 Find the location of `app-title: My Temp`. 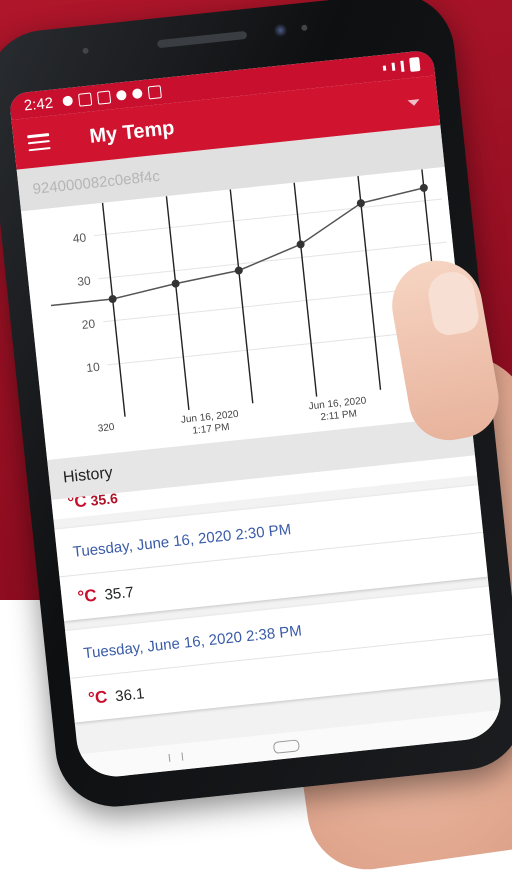

app-title: My Temp is located at coordinates (132, 132).